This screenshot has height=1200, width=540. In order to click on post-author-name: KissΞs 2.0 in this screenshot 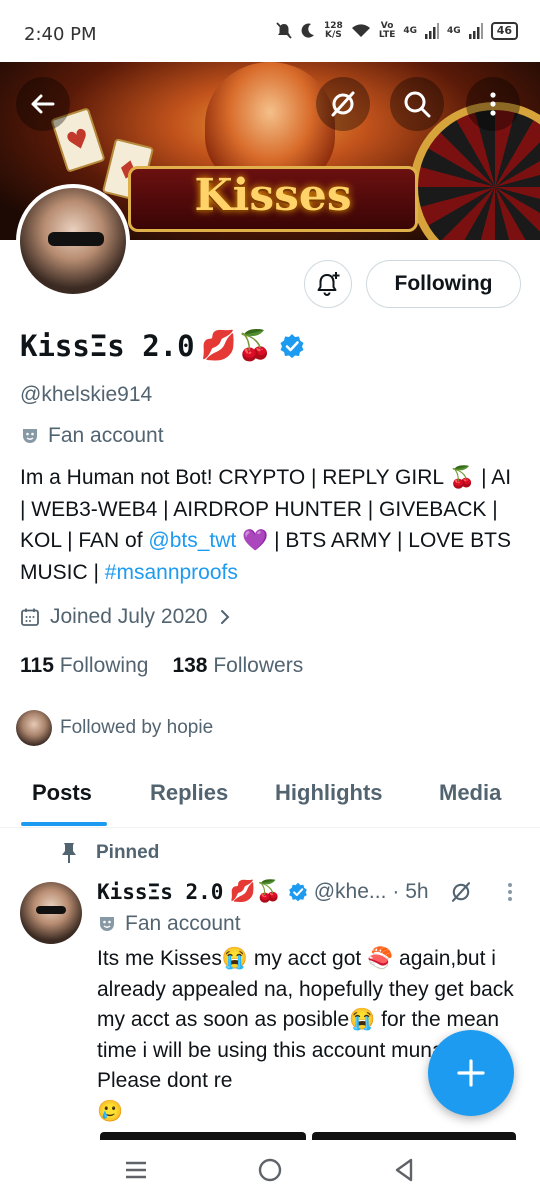, I will do `click(160, 892)`.